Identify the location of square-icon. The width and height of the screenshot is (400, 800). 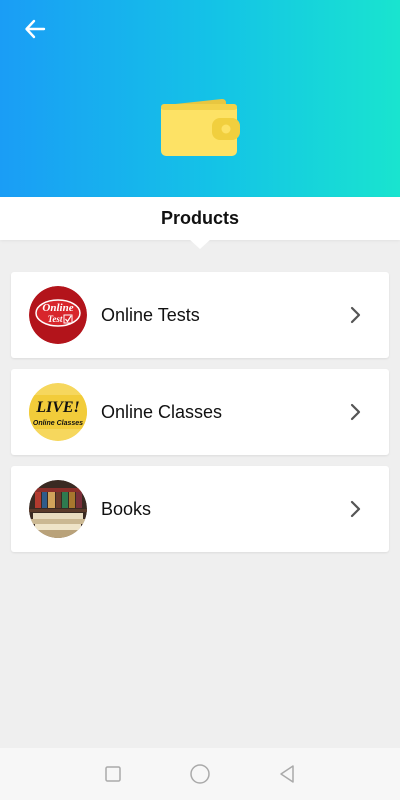
(113, 774).